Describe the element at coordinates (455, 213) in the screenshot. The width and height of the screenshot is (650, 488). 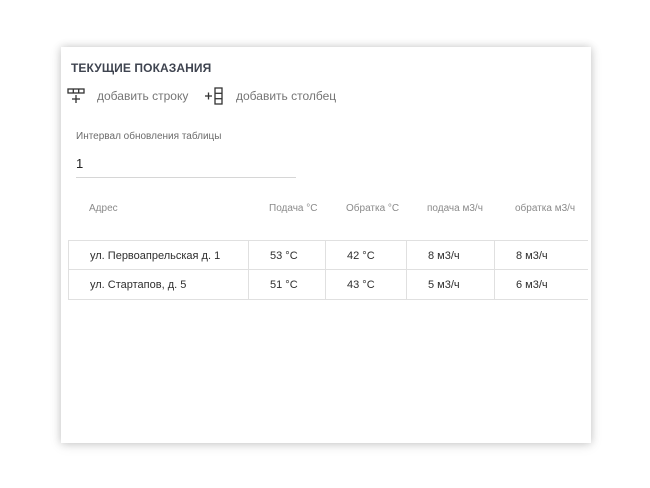
I see `column-header-supply-flow: подача м3/ч` at that location.